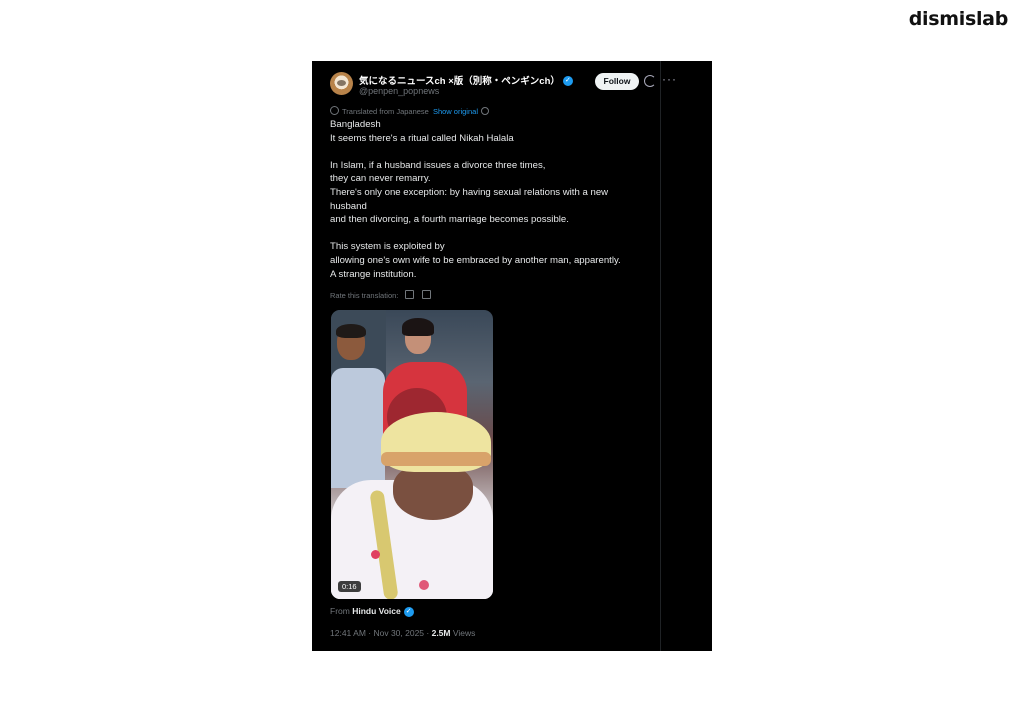  Describe the element at coordinates (617, 81) in the screenshot. I see `follow-button: Follow` at that location.